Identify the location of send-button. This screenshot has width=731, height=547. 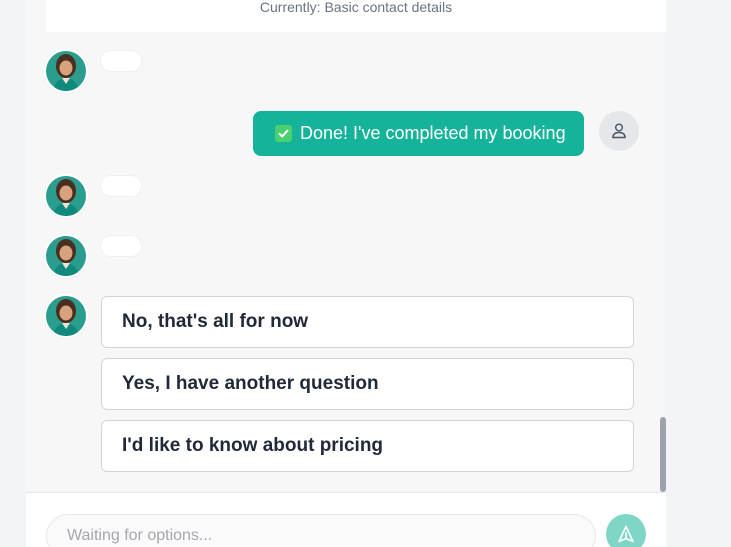
(626, 530).